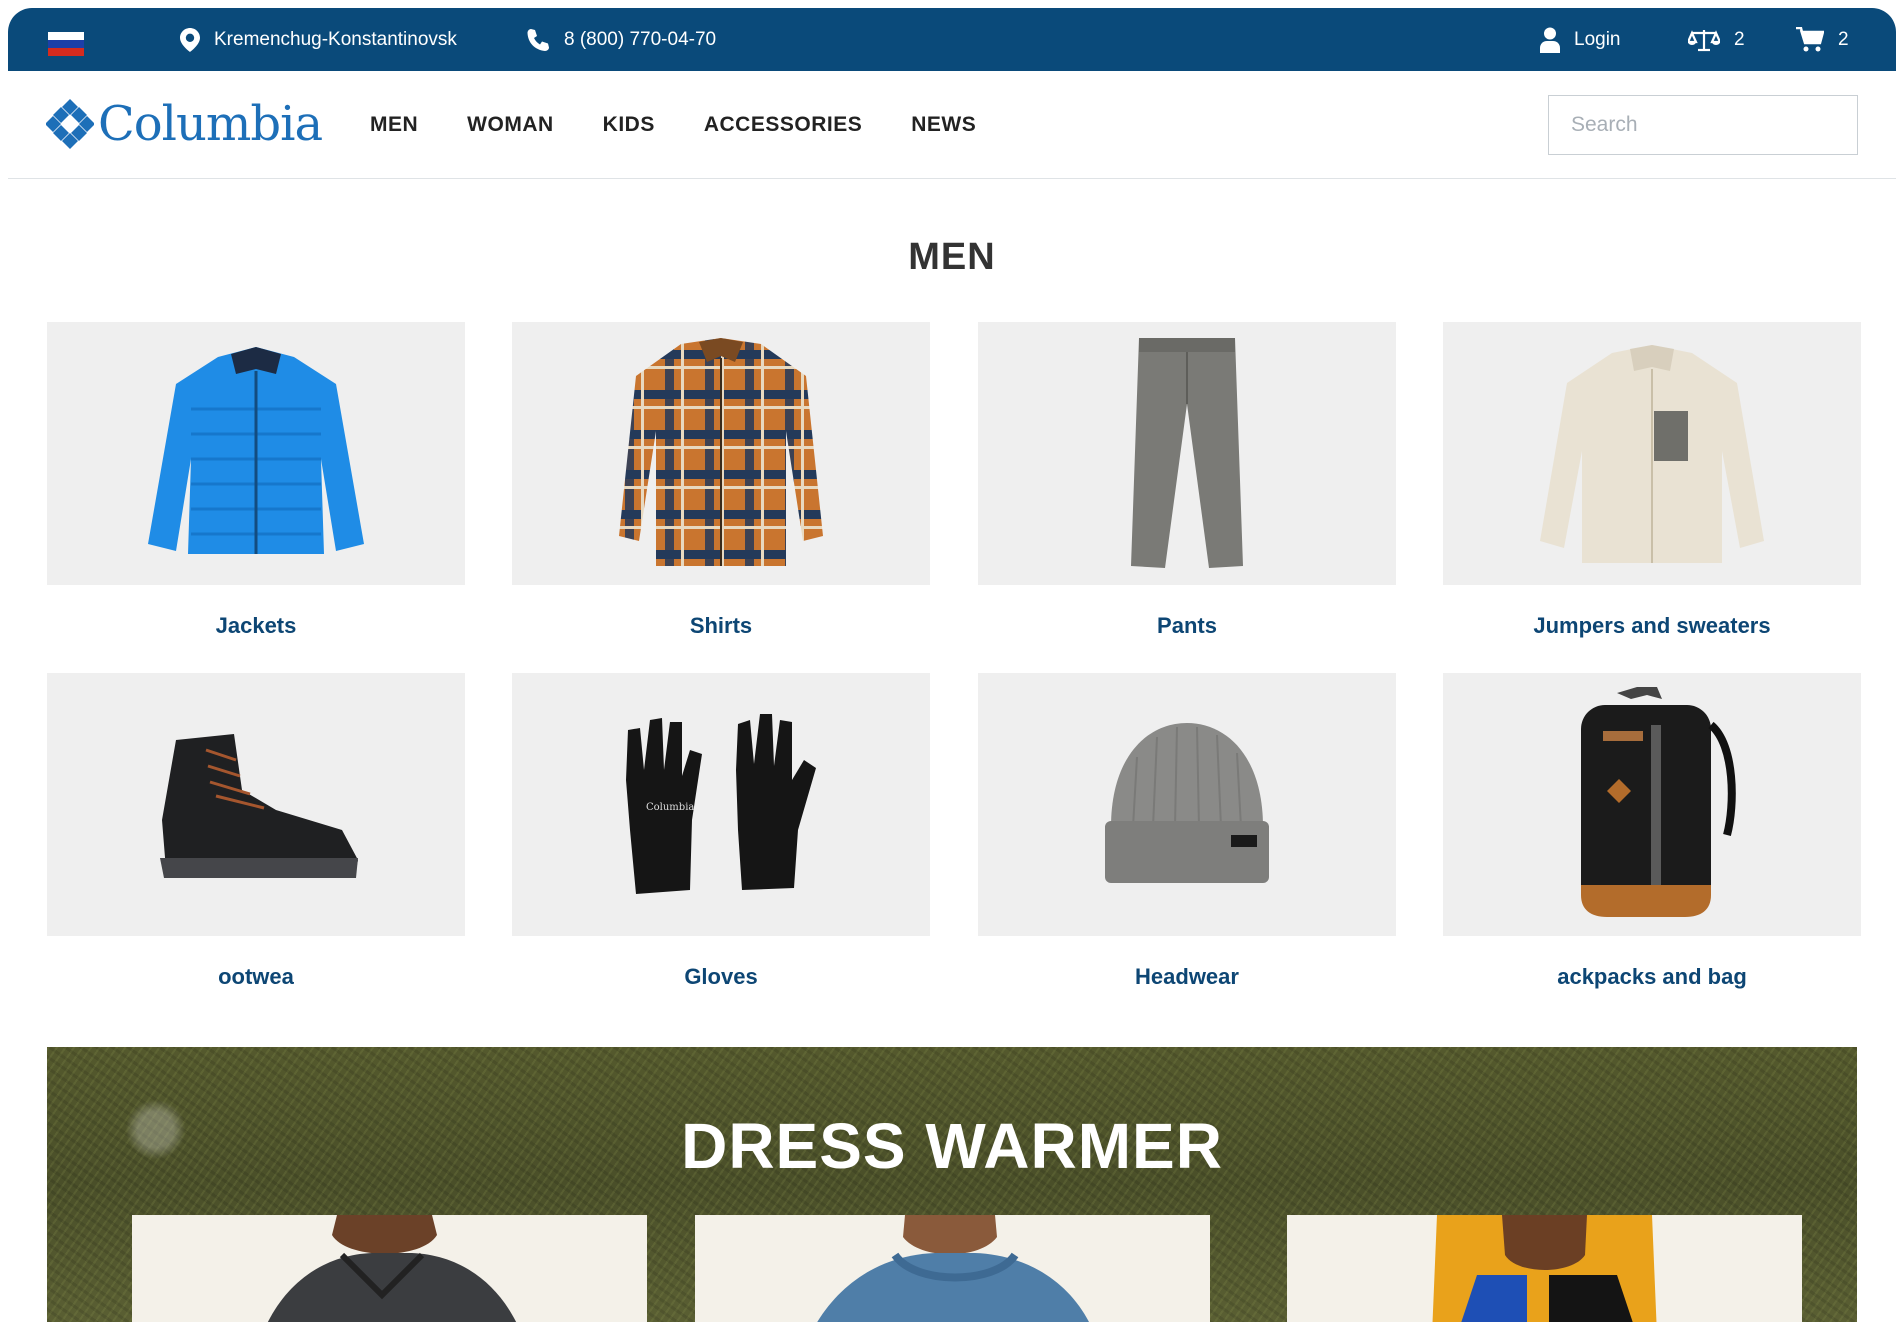 Image resolution: width=1904 pixels, height=1322 pixels. I want to click on pants-image, so click(1187, 452).